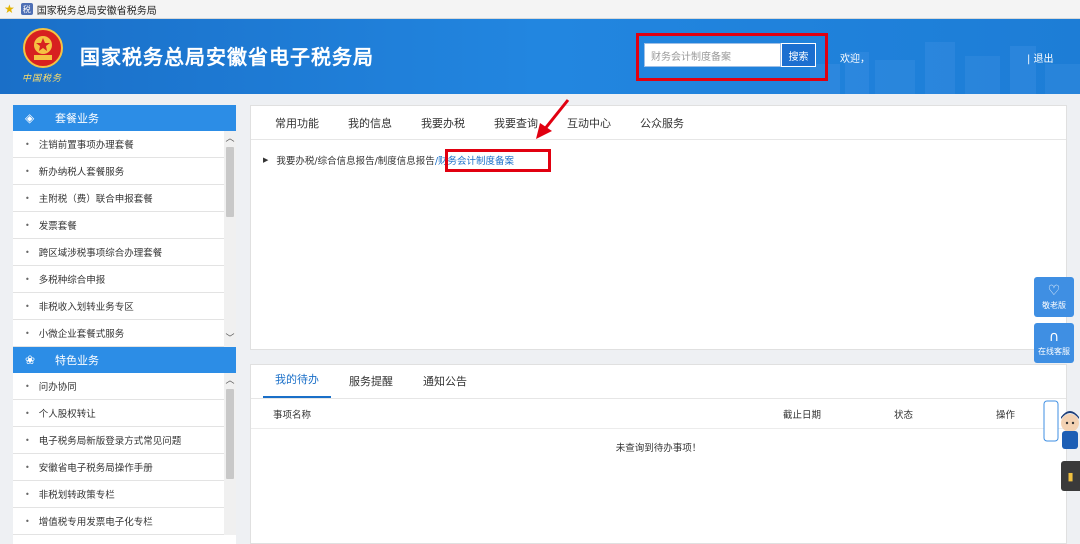  What do you see at coordinates (553, 119) in the screenshot?
I see `annotation-arrow-icon` at bounding box center [553, 119].